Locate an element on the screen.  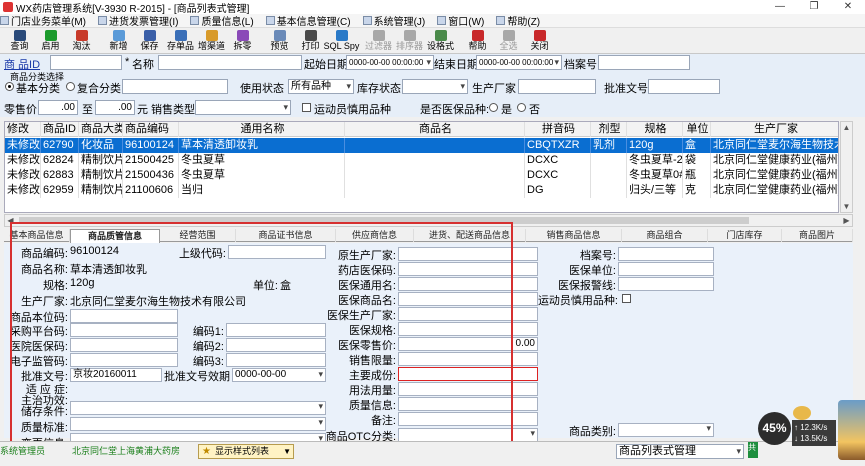
scroll-down-icon: ▼ is located at coordinates (846, 206).